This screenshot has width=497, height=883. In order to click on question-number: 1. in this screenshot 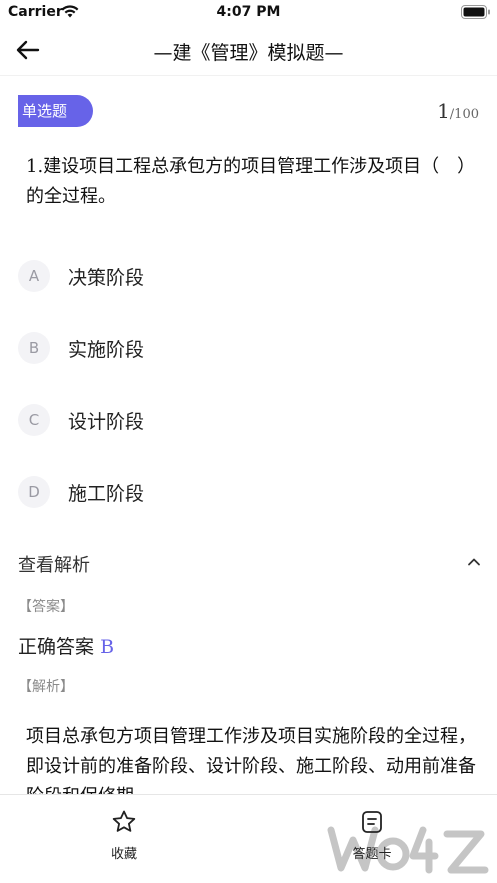, I will do `click(35, 166)`.